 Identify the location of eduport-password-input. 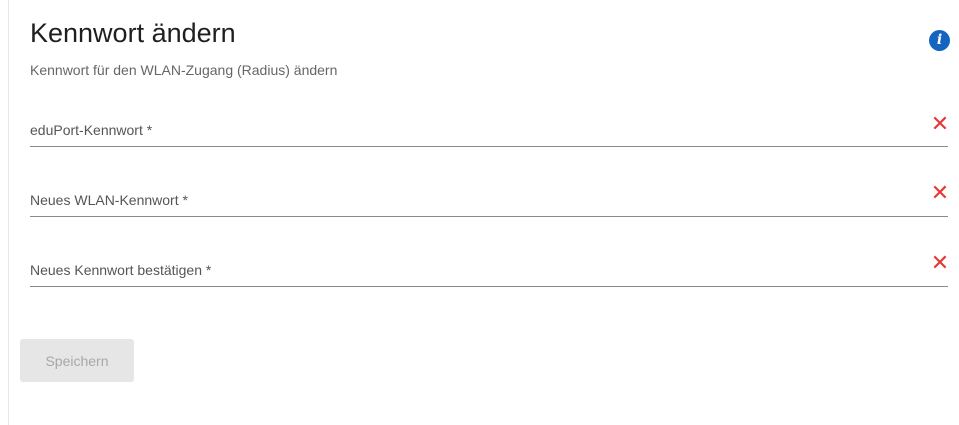
(474, 129).